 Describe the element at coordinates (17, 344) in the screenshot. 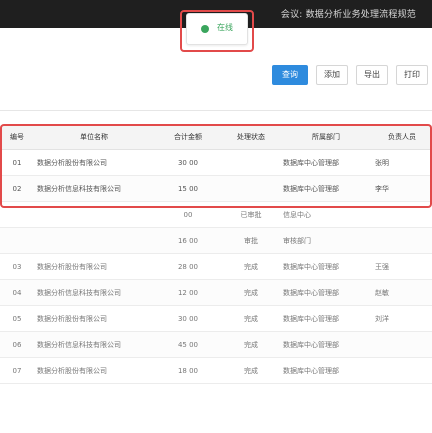

I see `table-cell: 06` at that location.